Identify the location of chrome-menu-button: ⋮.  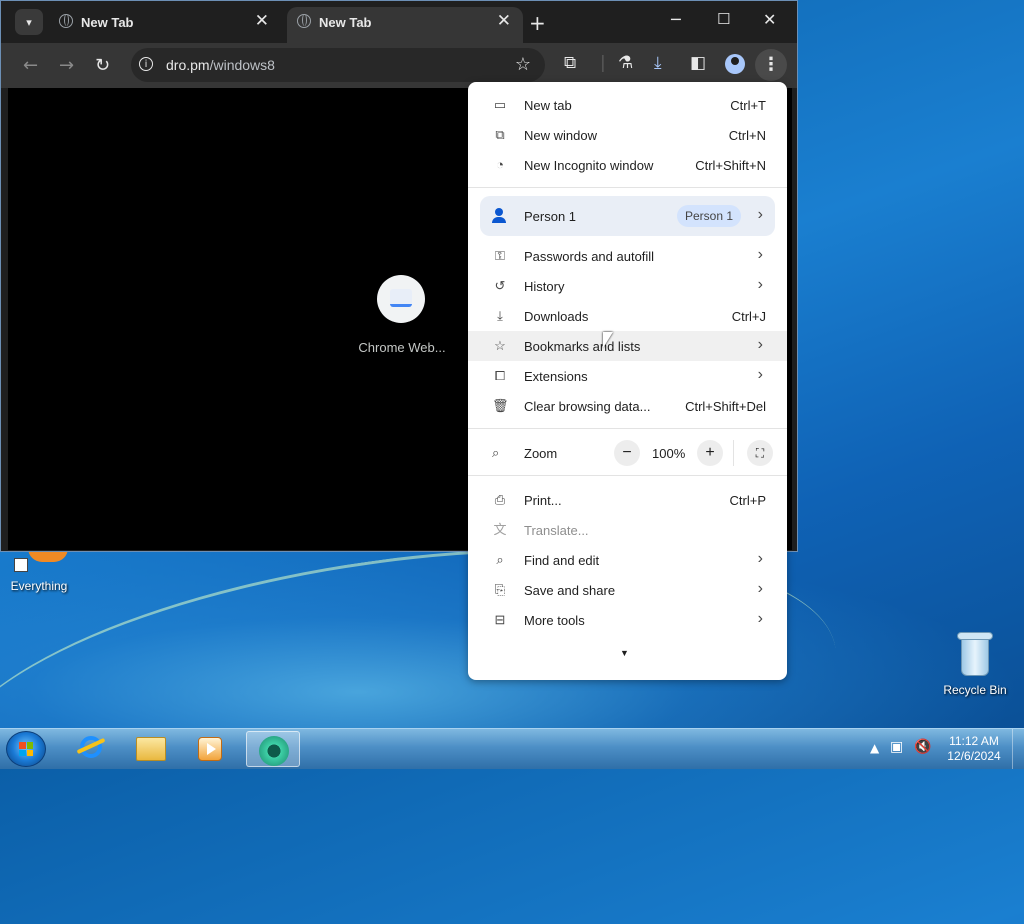
(771, 65).